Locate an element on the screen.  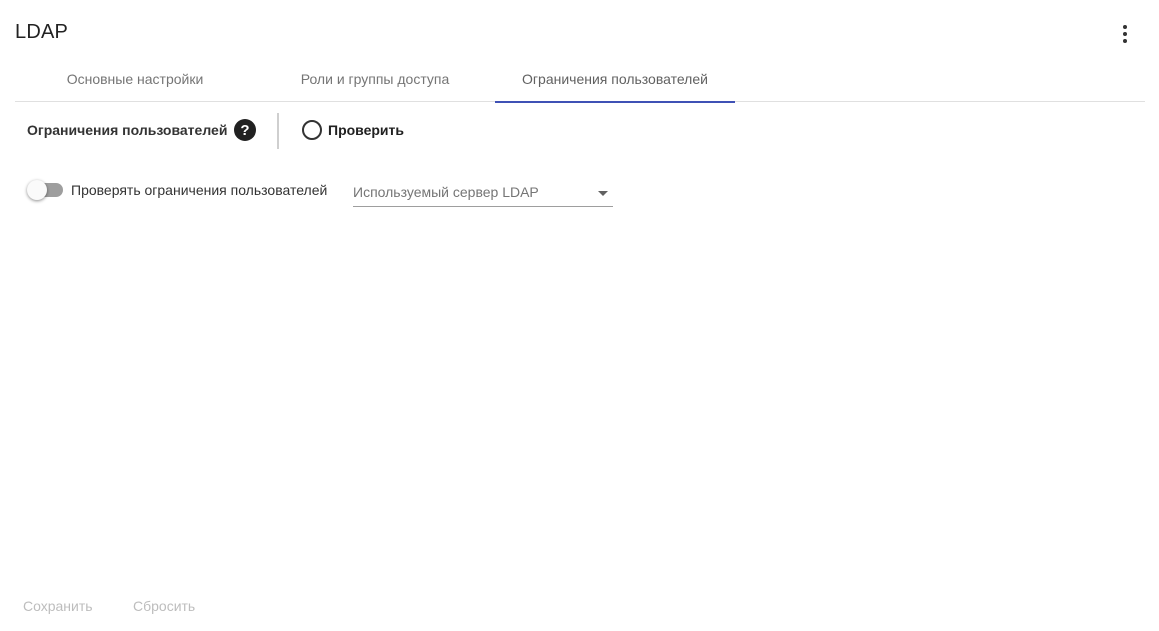
more-vert-icon is located at coordinates (1125, 34).